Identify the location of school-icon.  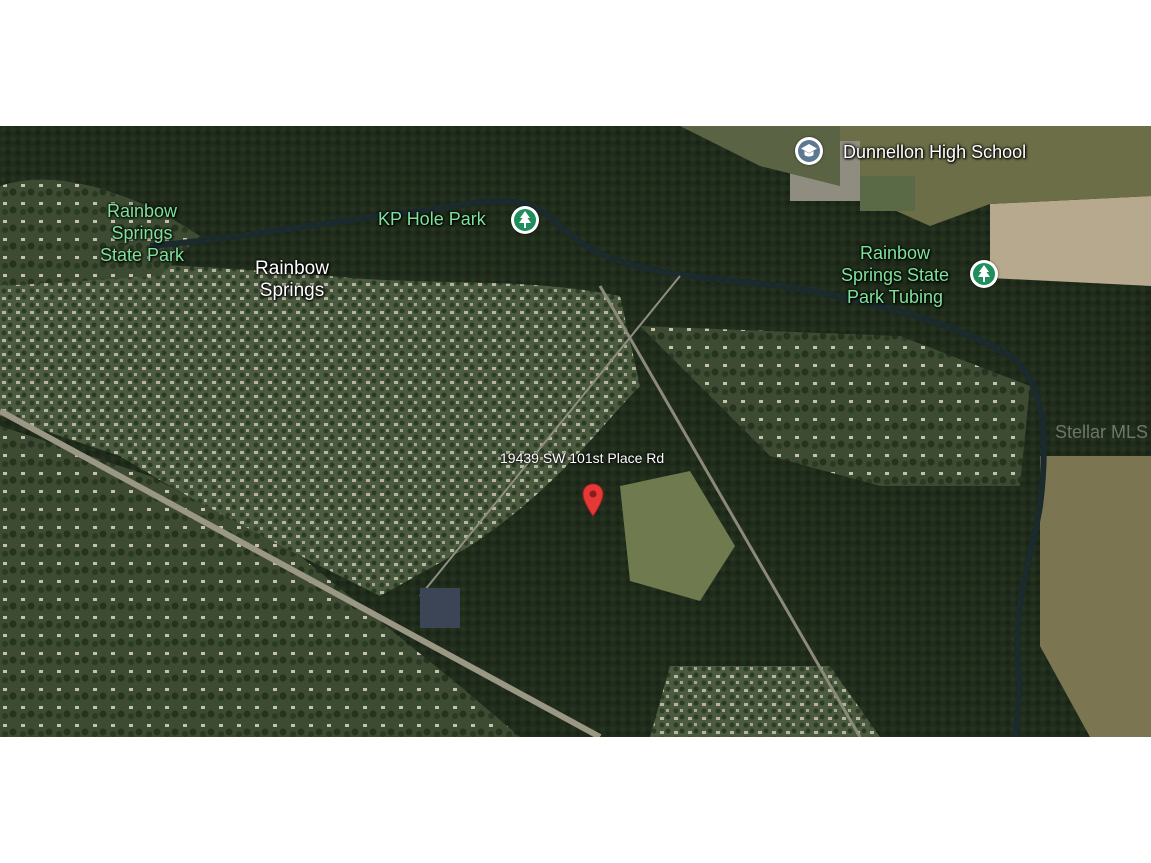
(809, 150).